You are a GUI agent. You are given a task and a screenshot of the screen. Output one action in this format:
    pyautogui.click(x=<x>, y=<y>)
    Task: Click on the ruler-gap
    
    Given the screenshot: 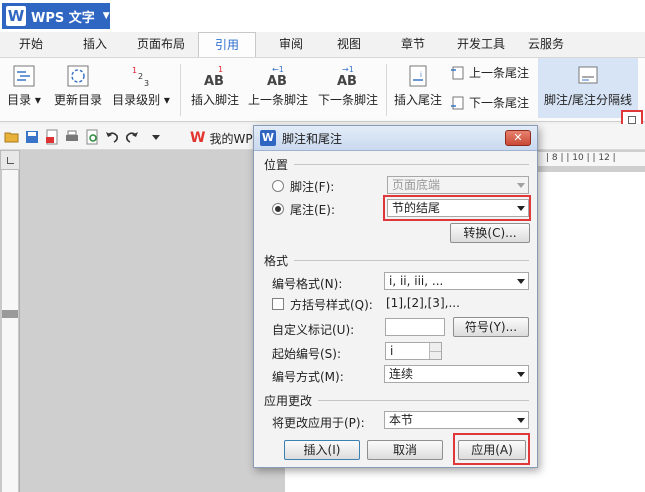 What is the action you would take?
    pyautogui.click(x=10, y=314)
    